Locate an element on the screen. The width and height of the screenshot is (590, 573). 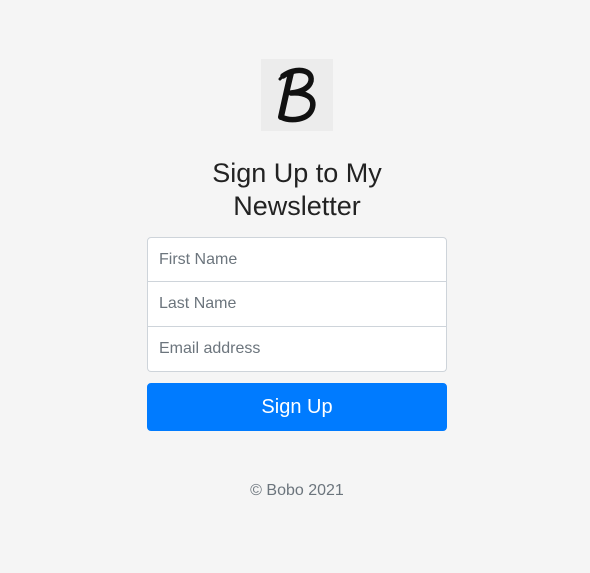
brush-letter-b-logo-icon is located at coordinates (297, 95).